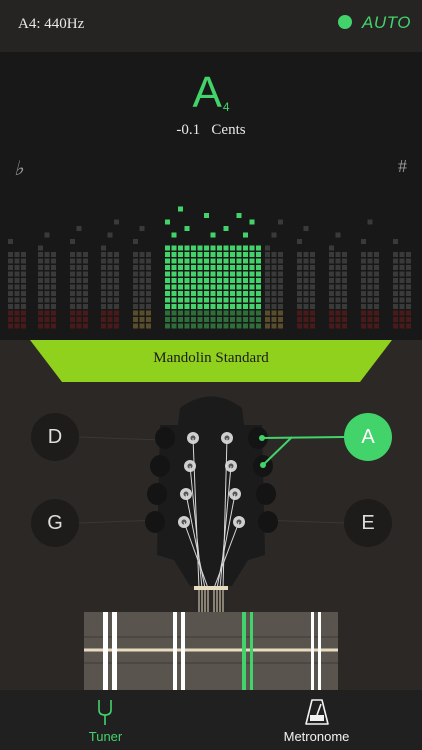  Describe the element at coordinates (19, 169) in the screenshot. I see `flat-icon: ♭` at that location.